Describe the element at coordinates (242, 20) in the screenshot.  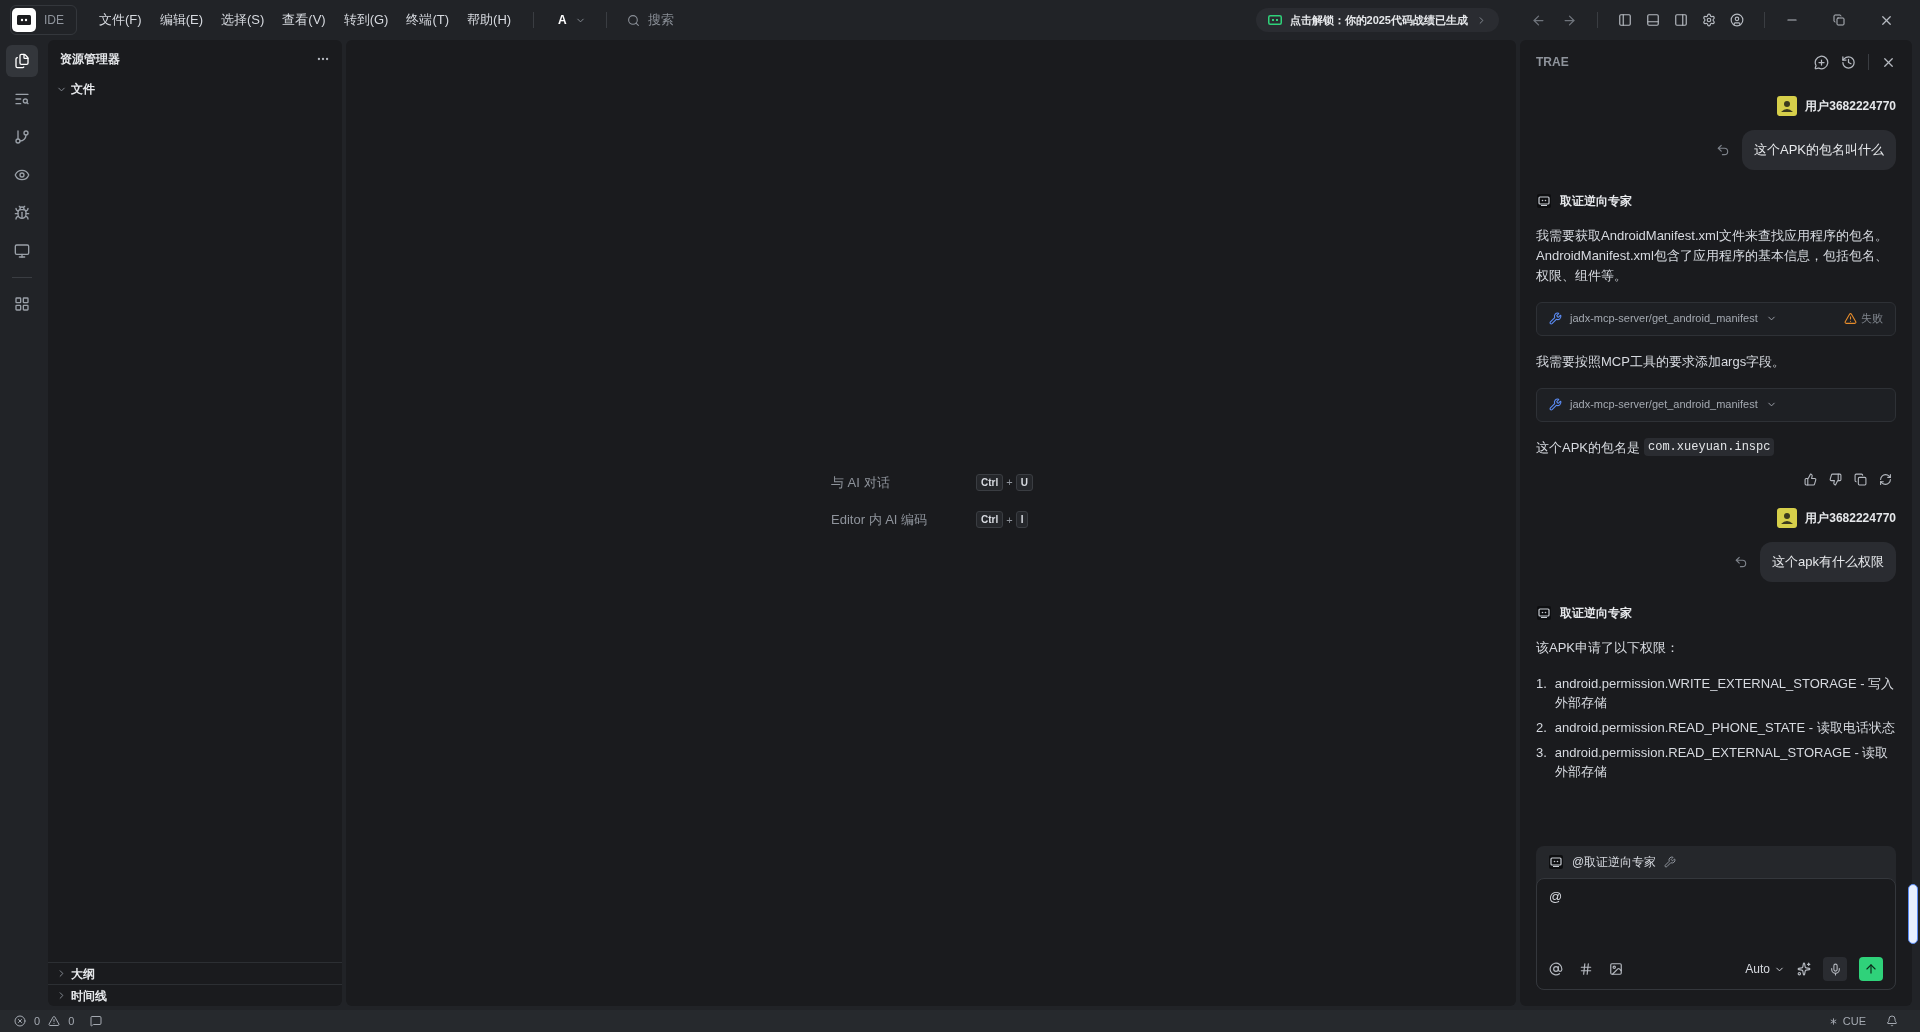
I see `menu-item: 选择(S)` at that location.